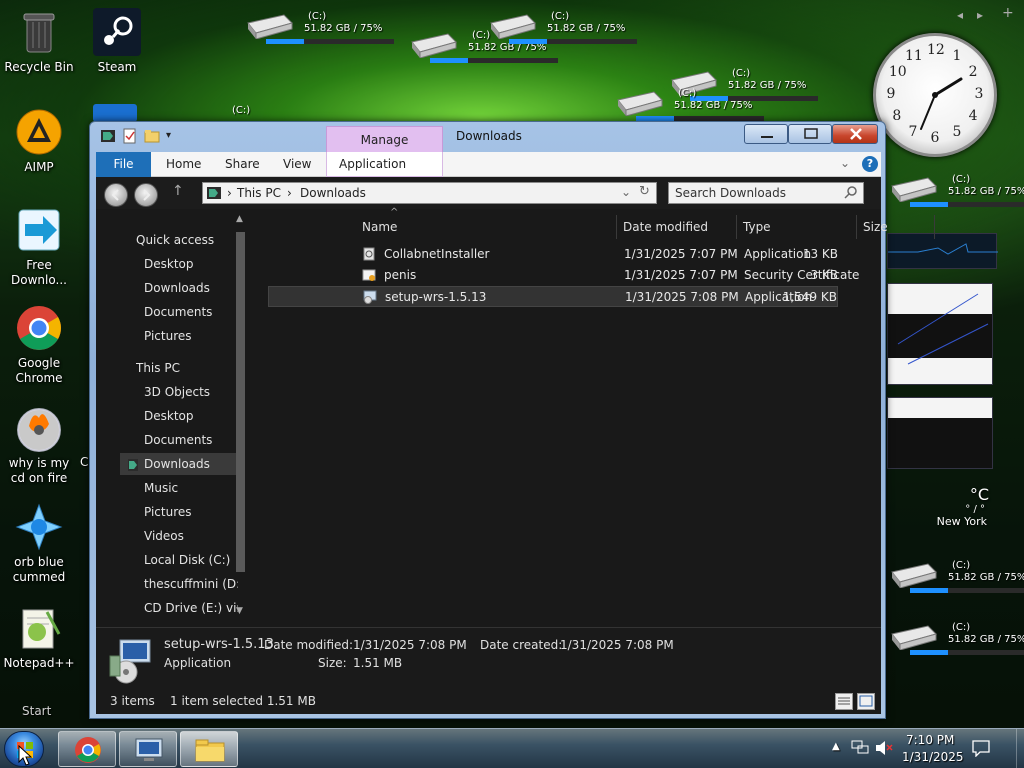 The height and width of the screenshot is (768, 1024). Describe the element at coordinates (174, 136) in the screenshot. I see `customize-toolbar-icon: ▾` at that location.